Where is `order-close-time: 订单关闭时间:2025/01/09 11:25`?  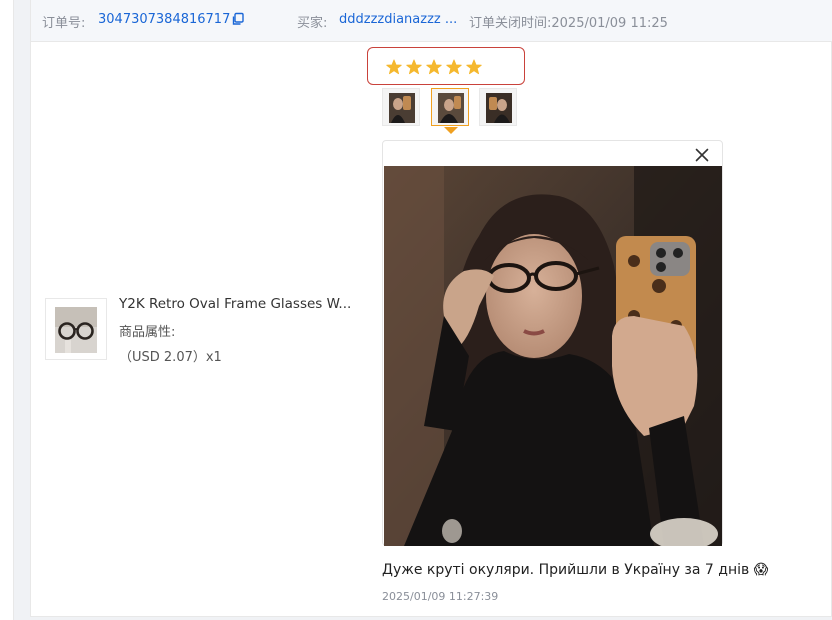
order-close-time: 订单关闭时间:2025/01/09 11:25 is located at coordinates (568, 23).